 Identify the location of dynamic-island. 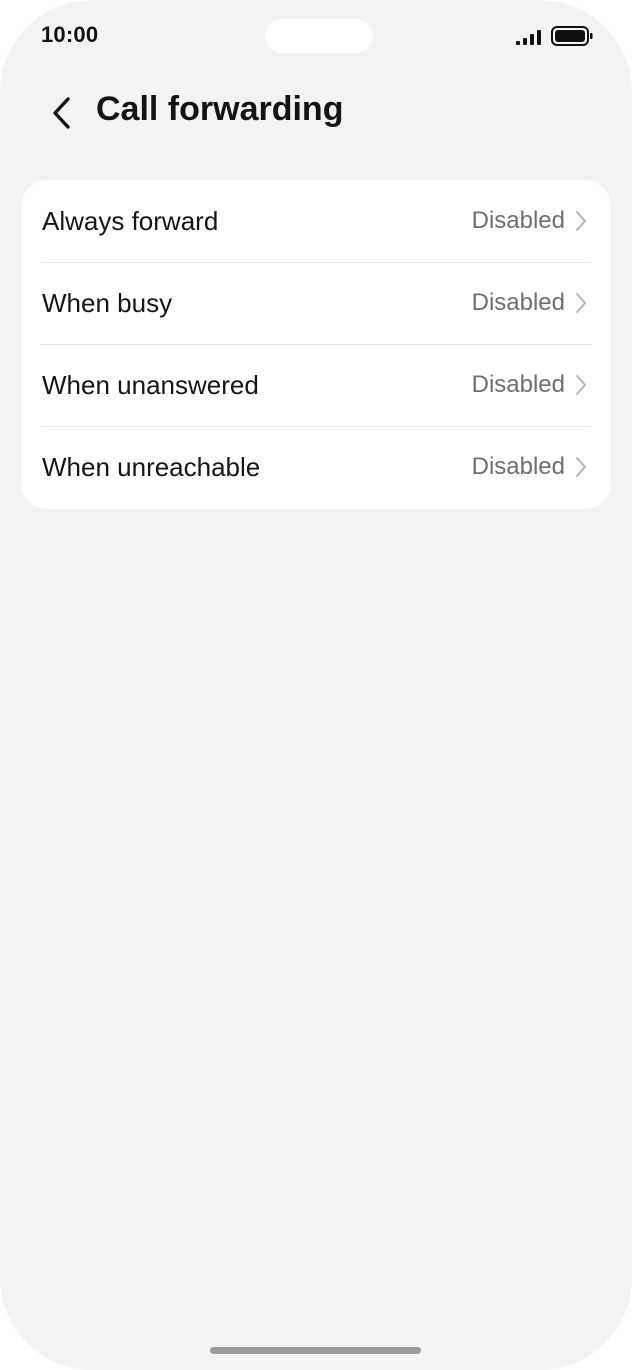
(319, 36).